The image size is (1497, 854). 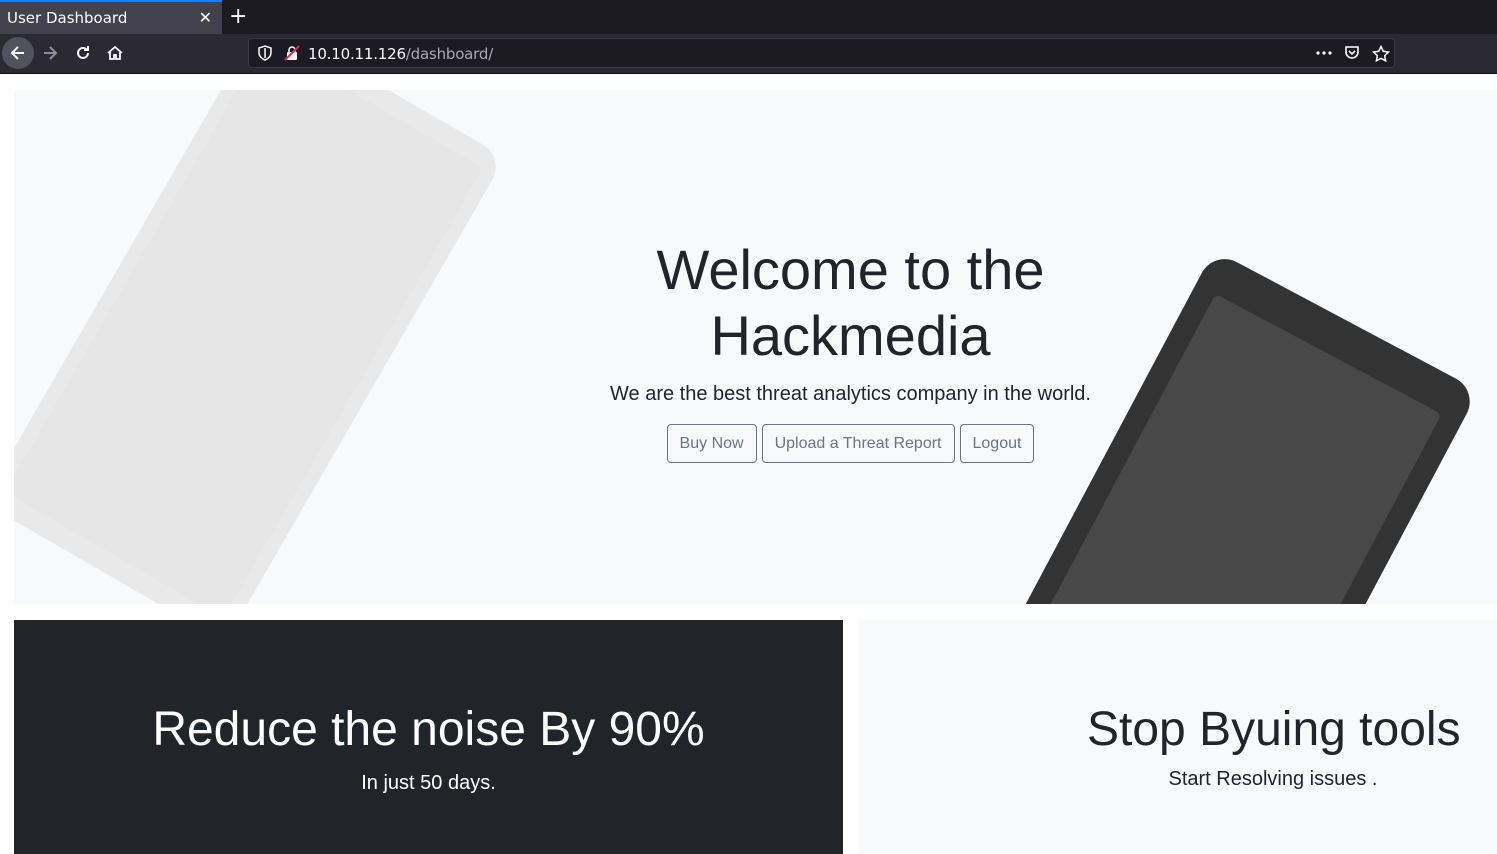 What do you see at coordinates (1324, 55) in the screenshot?
I see `more-icon` at bounding box center [1324, 55].